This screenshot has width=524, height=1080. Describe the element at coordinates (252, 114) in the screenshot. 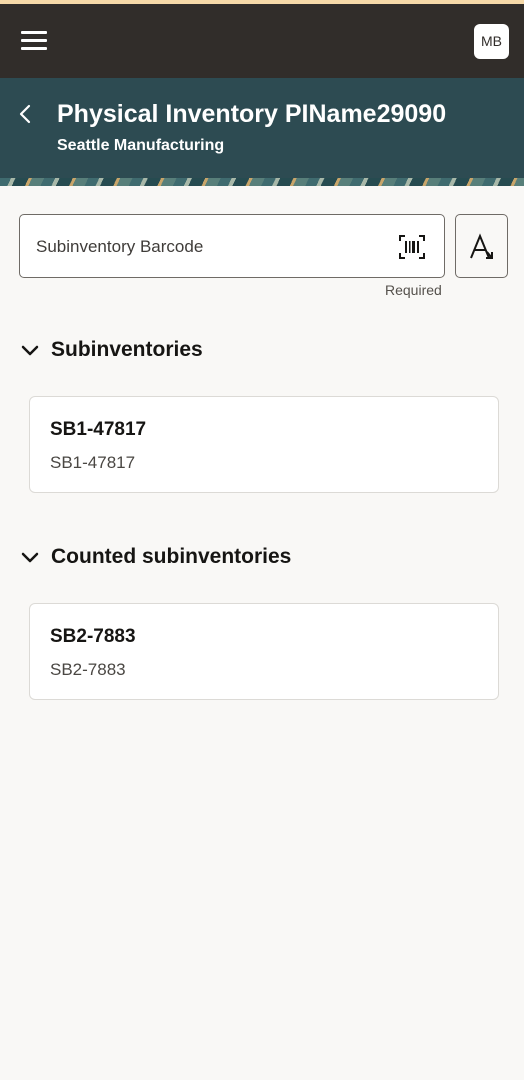

I see `page-title: Physical Inventory PIName29090` at that location.